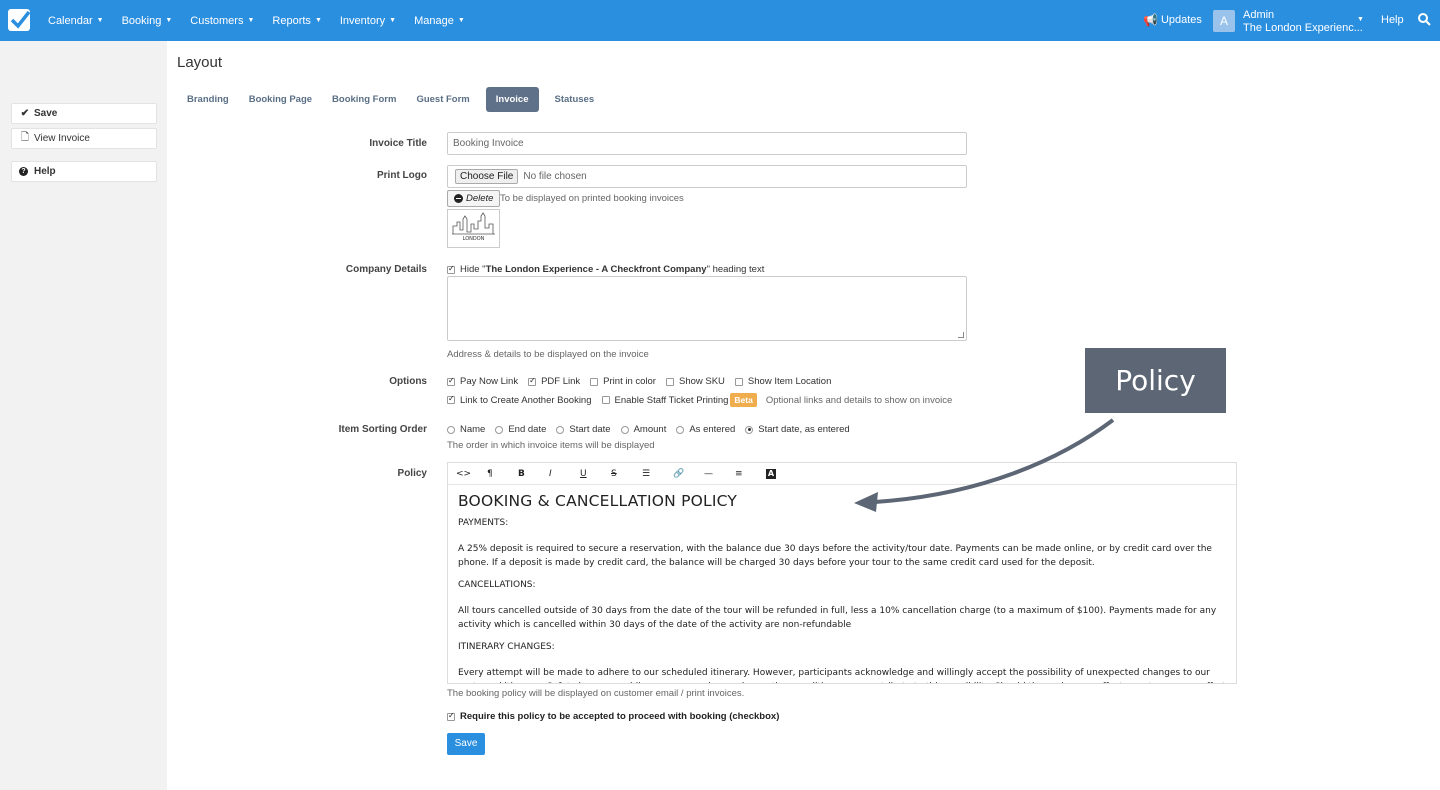 The image size is (1440, 790). I want to click on strikethrough-icon: S, so click(626, 474).